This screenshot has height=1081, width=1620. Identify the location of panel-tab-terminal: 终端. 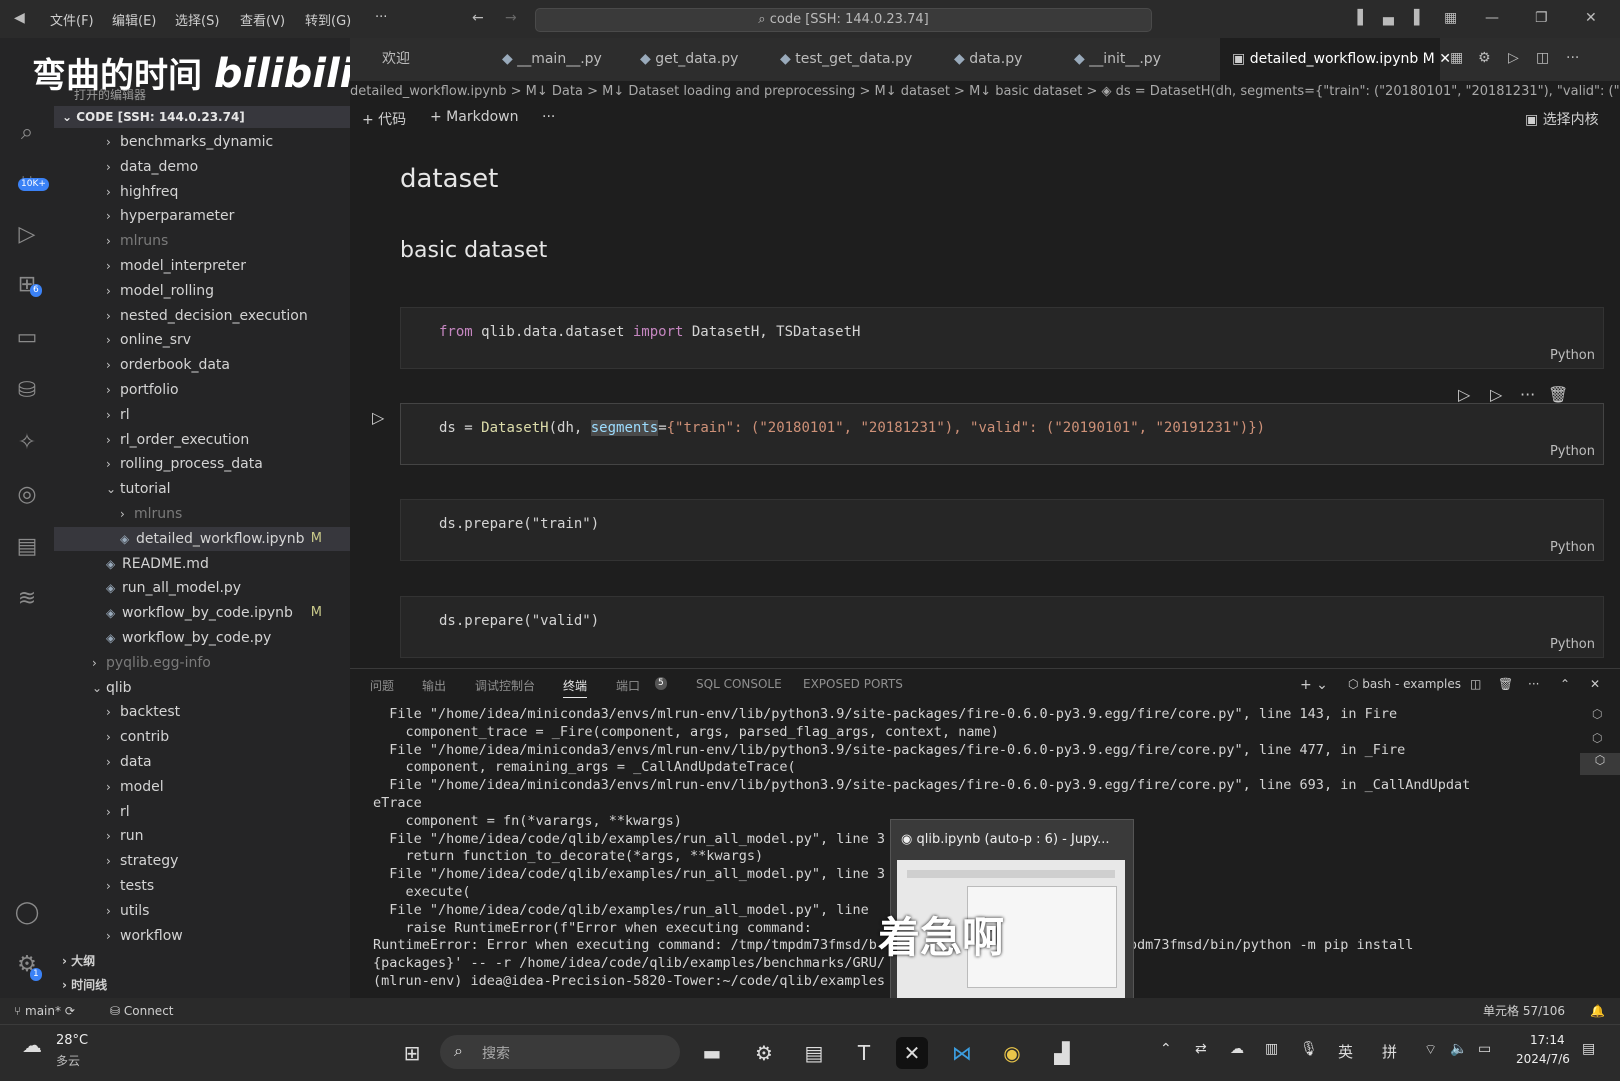
(575, 687).